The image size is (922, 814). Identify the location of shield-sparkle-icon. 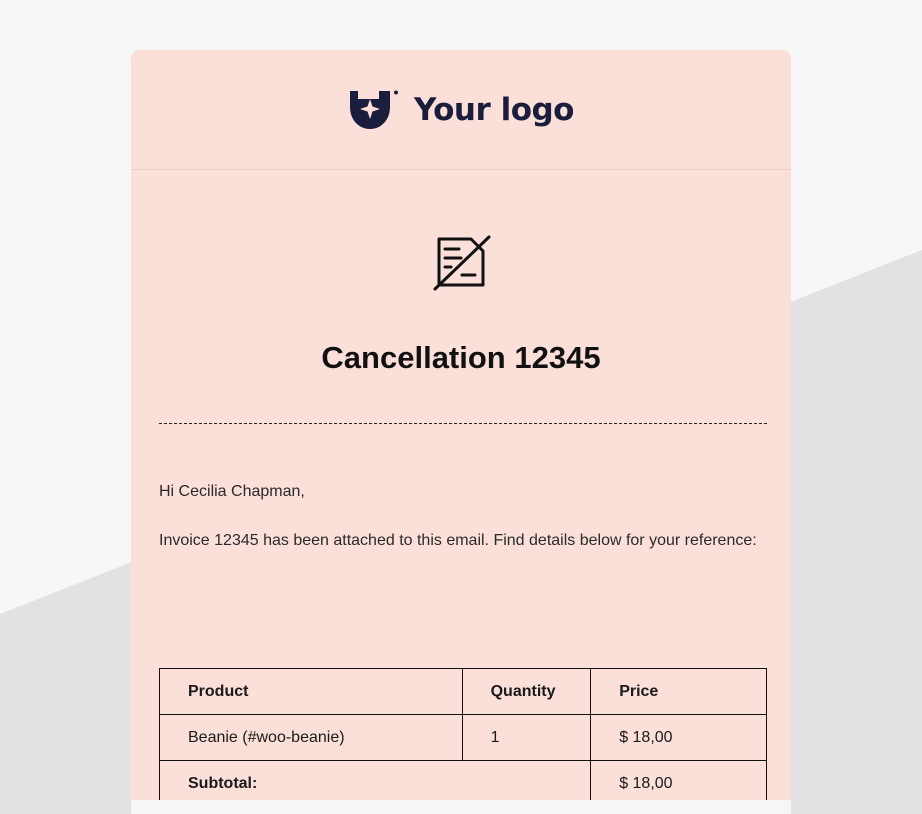
(374, 109).